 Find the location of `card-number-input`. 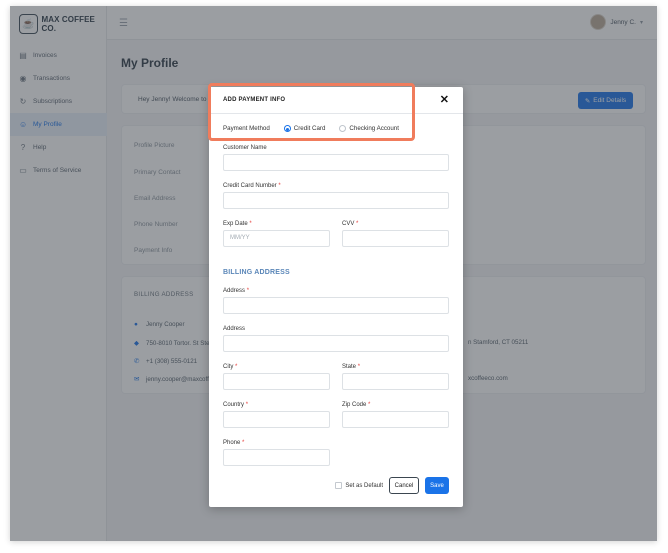

card-number-input is located at coordinates (336, 200).